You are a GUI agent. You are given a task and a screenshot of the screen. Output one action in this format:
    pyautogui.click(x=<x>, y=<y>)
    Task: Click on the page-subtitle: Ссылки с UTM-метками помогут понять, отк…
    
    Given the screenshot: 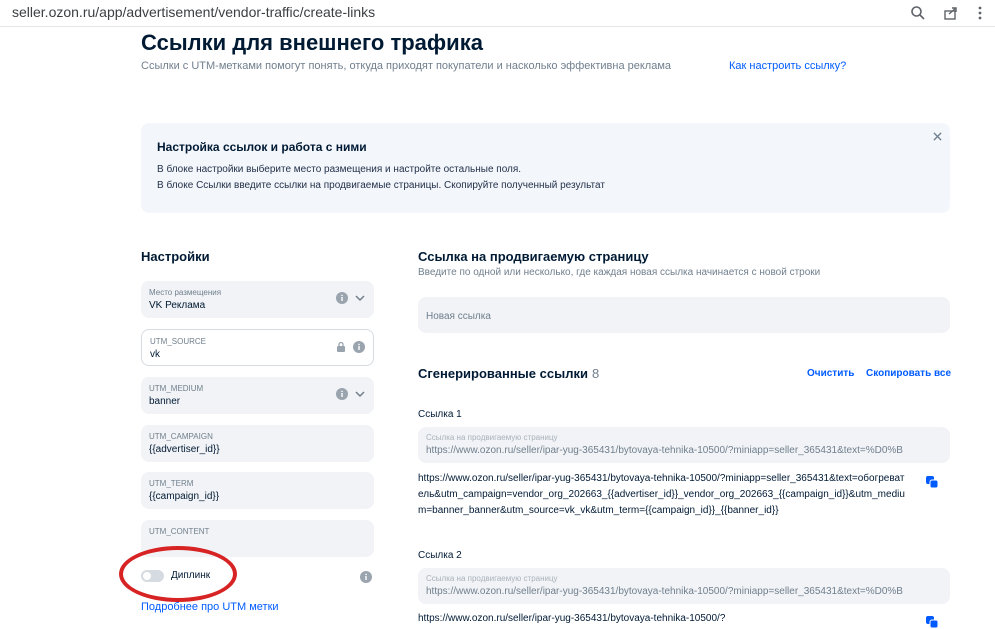 What is the action you would take?
    pyautogui.click(x=406, y=66)
    